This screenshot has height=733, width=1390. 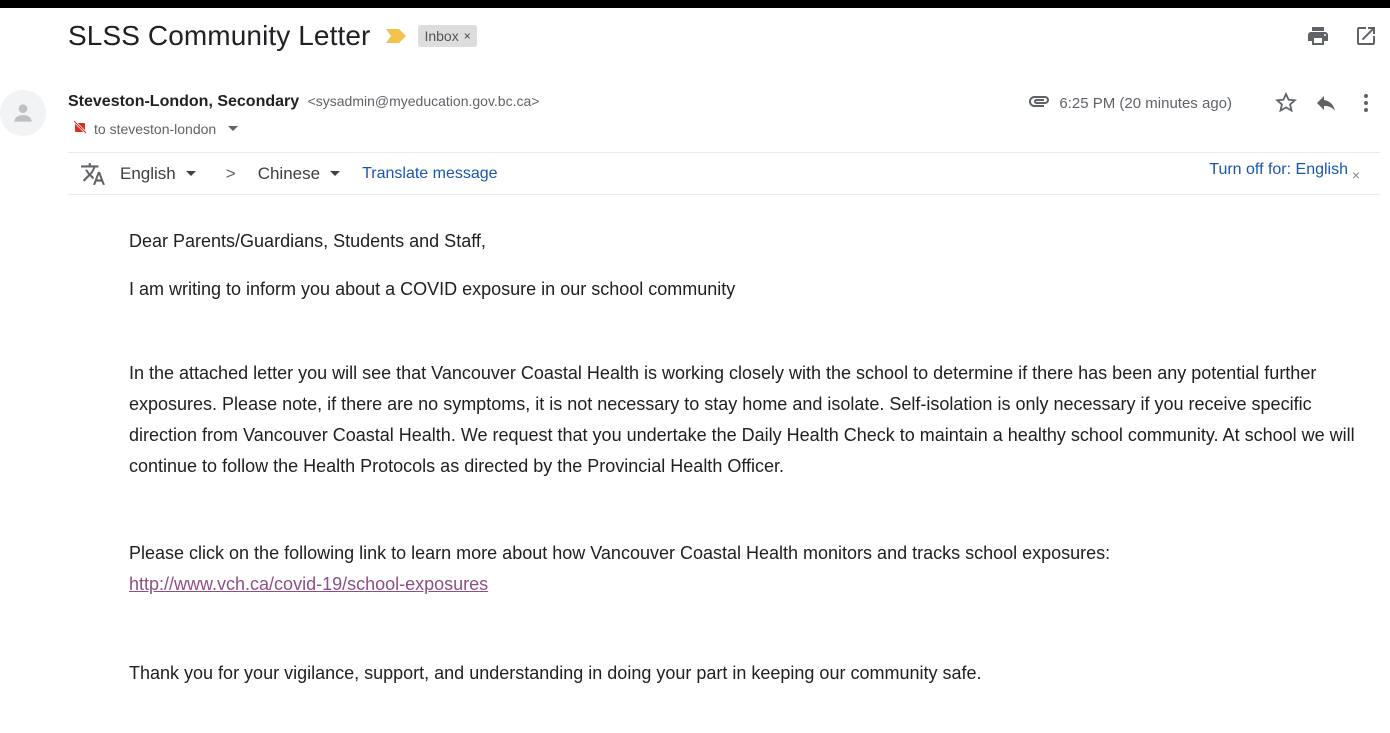 What do you see at coordinates (148, 173) in the screenshot?
I see `source-language-label: English` at bounding box center [148, 173].